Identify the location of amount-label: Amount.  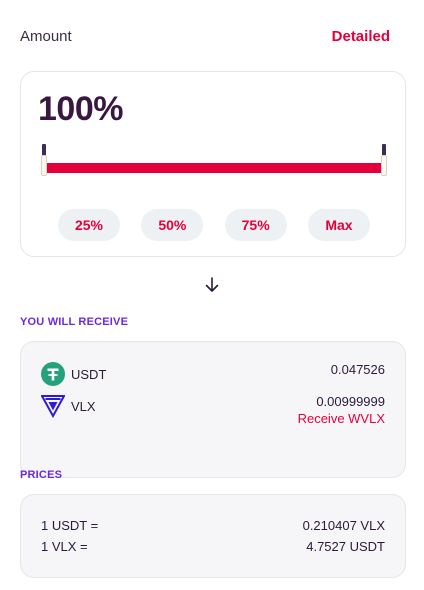
(46, 36).